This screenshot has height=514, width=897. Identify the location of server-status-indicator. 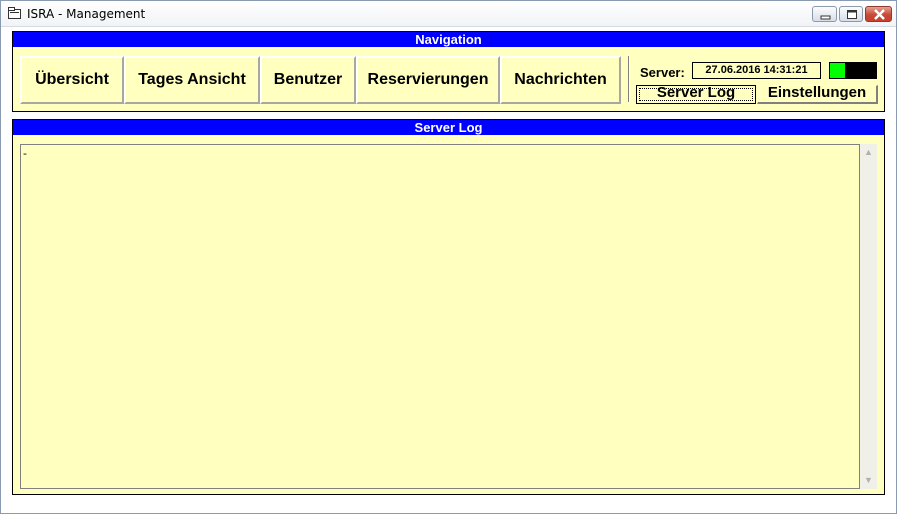
(853, 70).